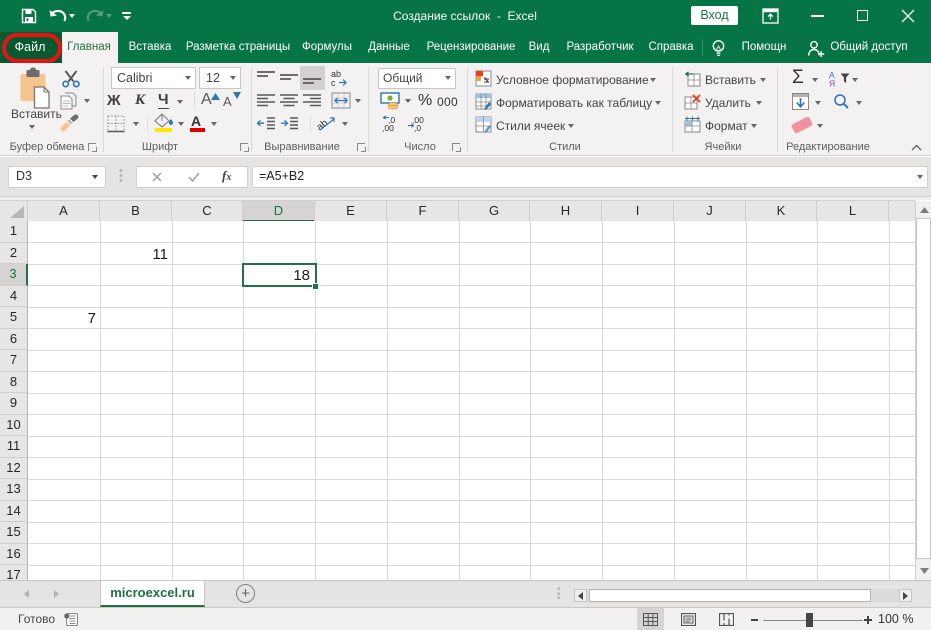 This screenshot has height=630, width=931. What do you see at coordinates (388, 127) in the screenshot?
I see `svg-text: ,00` at bounding box center [388, 127].